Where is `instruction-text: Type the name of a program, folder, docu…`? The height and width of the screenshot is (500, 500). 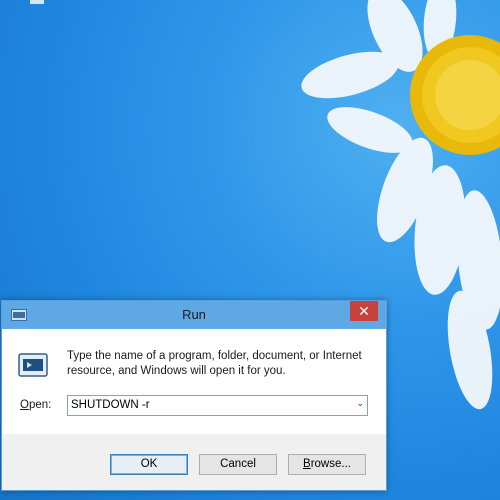
instruction-text: Type the name of a program, folder, docu… is located at coordinates (214, 363).